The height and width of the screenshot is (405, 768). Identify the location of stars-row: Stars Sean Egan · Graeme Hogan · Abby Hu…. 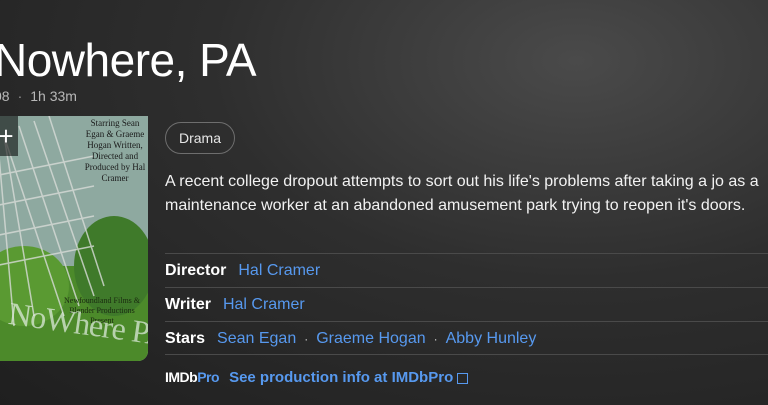
(466, 338).